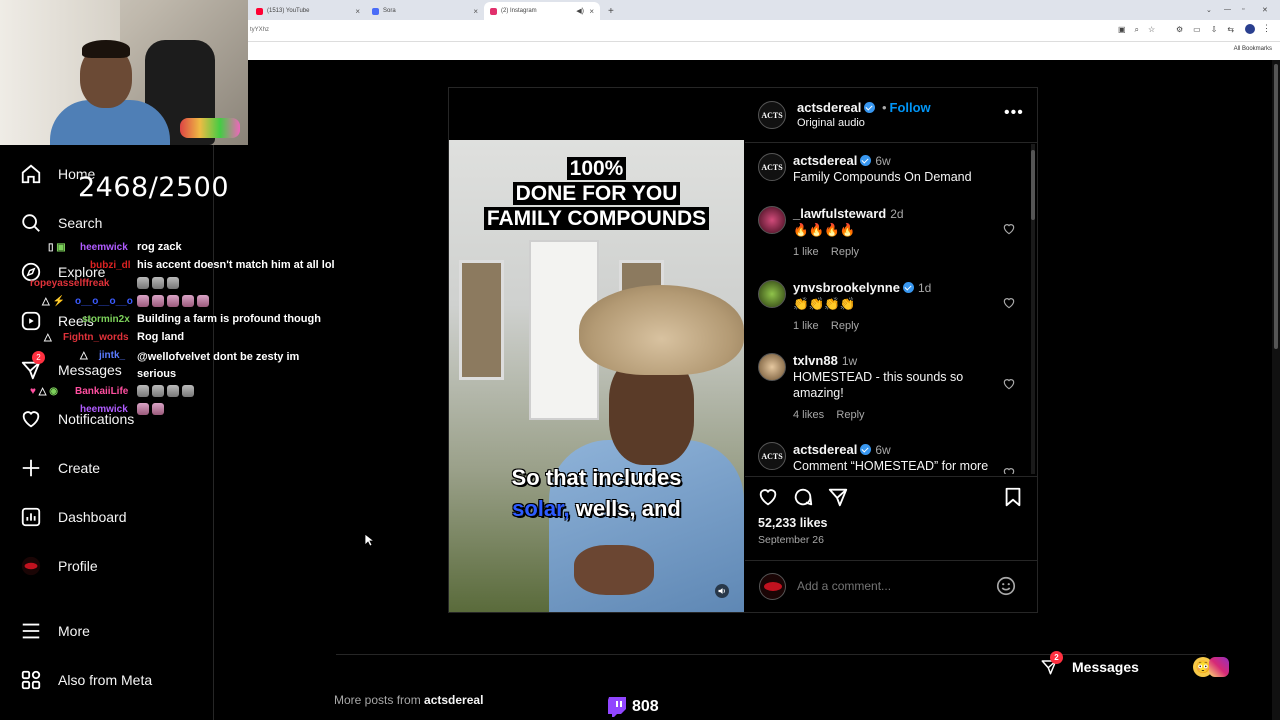  What do you see at coordinates (86, 680) in the screenshot?
I see `sidebar-item-also-from-meta: Also from Meta` at bounding box center [86, 680].